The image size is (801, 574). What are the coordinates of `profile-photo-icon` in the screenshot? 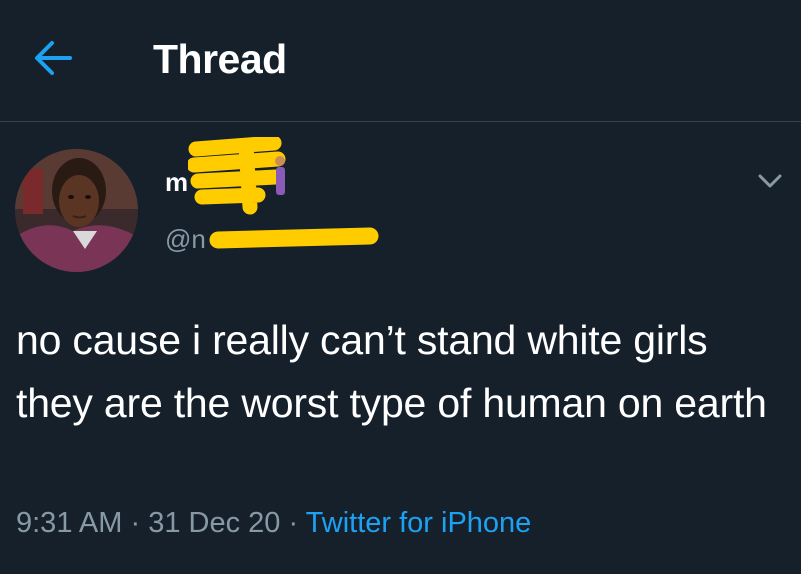 It's located at (76, 210).